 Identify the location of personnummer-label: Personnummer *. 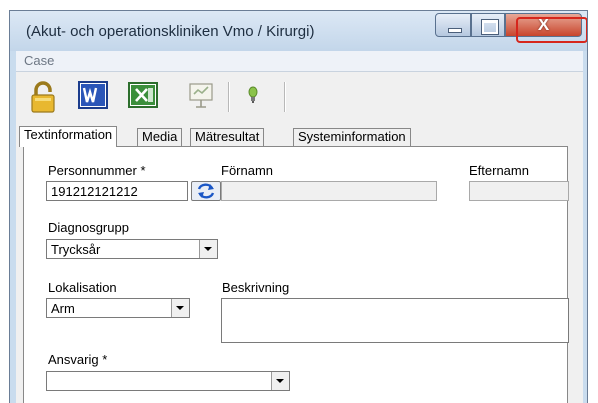
(97, 170).